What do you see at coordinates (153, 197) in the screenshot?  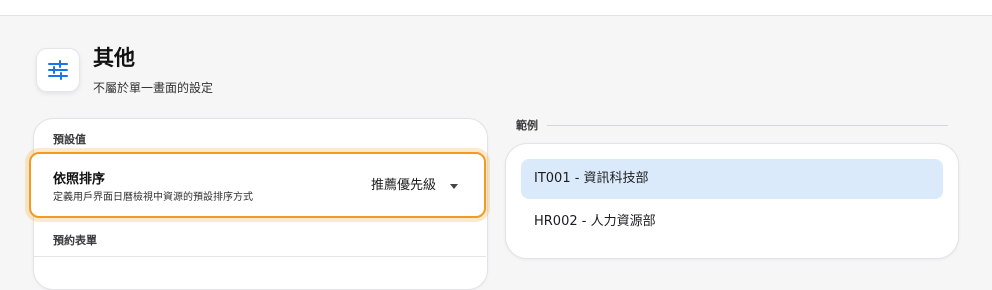 I see `sort-order-description: 定義用戶界面日曆檢視中資源的預設排序方式` at bounding box center [153, 197].